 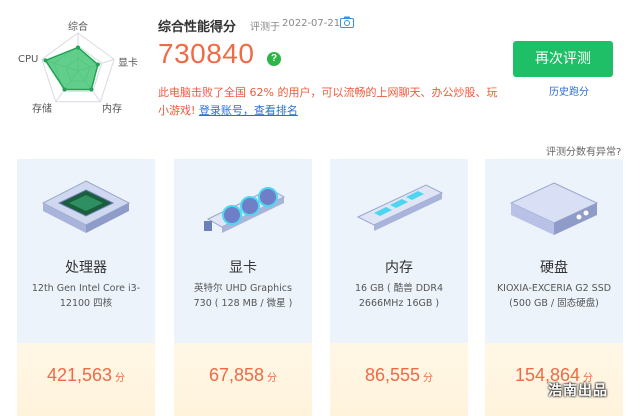 I want to click on cpu-chip-icon, so click(x=86, y=208).